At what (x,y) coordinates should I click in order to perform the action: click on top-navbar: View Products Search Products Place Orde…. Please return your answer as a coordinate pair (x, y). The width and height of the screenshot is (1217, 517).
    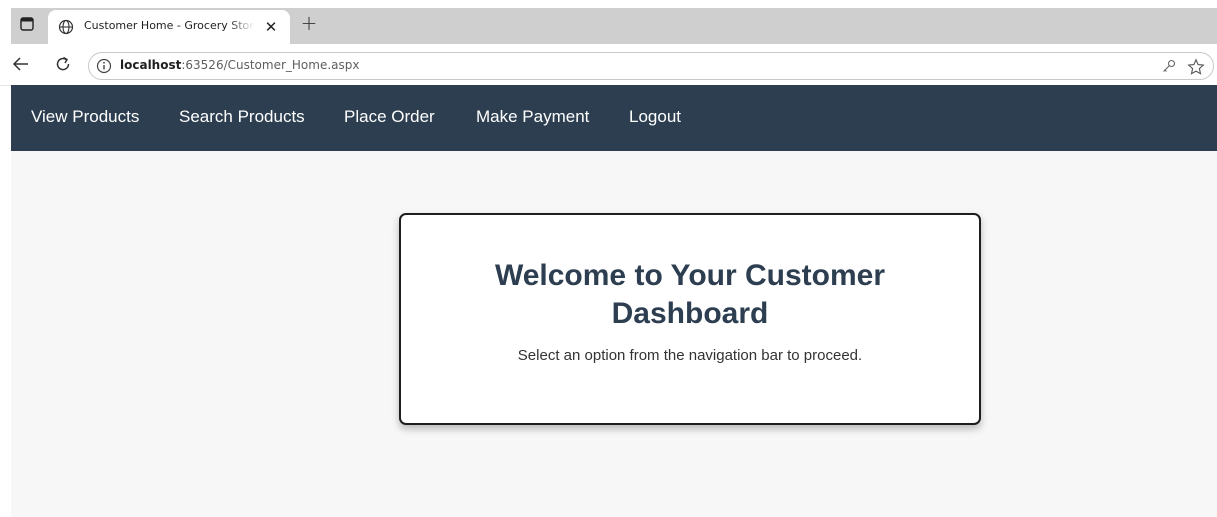
    Looking at the image, I should click on (614, 118).